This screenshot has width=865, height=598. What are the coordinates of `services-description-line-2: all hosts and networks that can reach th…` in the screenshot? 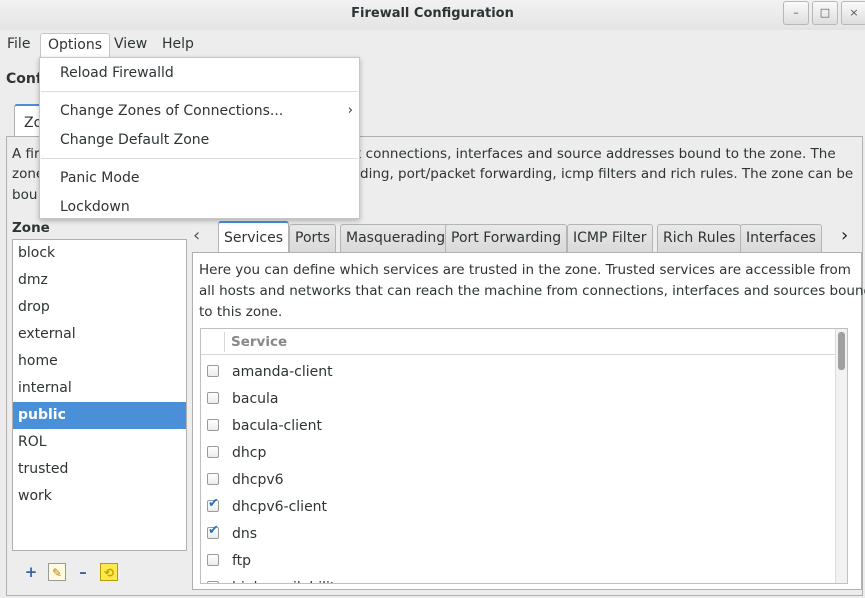 It's located at (532, 291).